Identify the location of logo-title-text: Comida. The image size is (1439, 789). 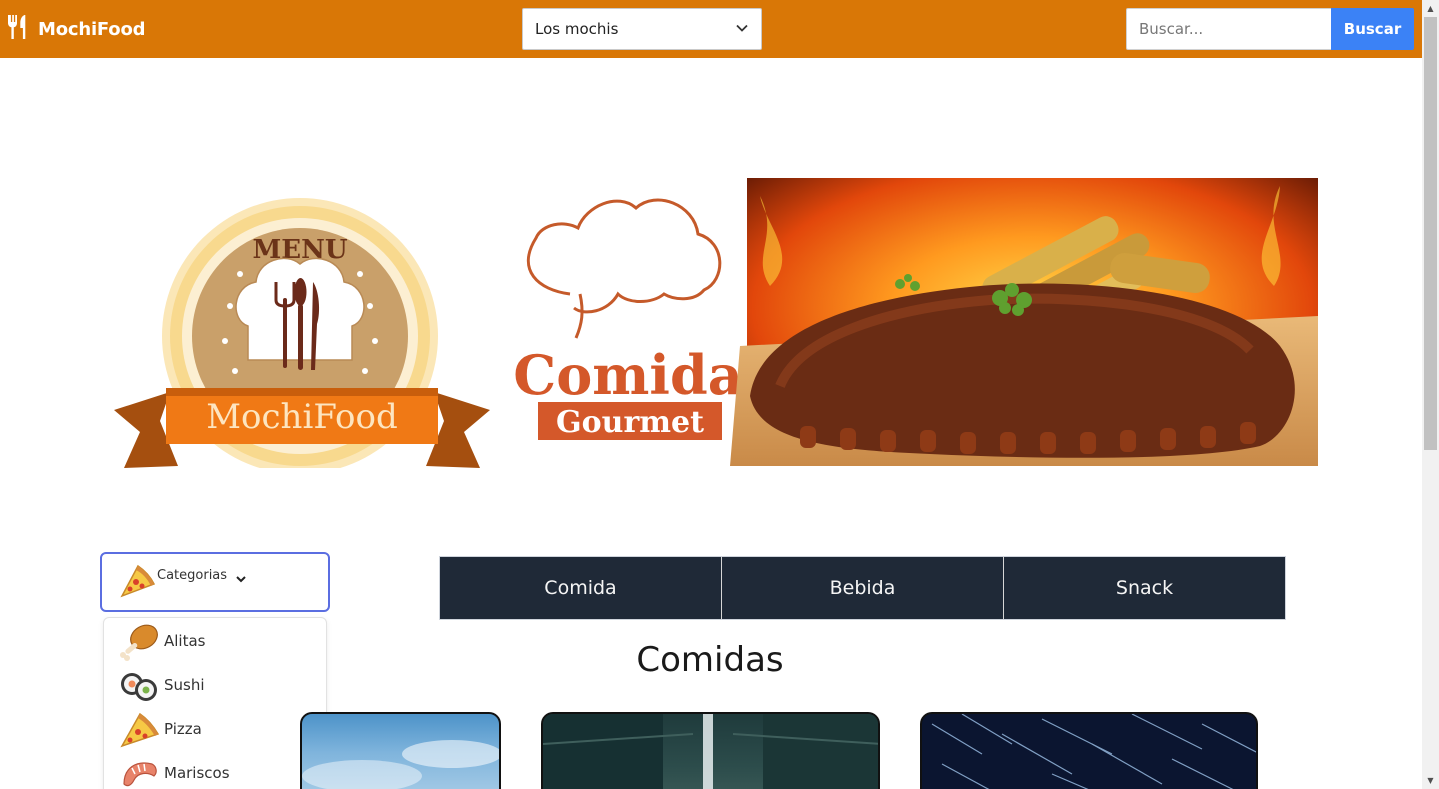
(627, 375).